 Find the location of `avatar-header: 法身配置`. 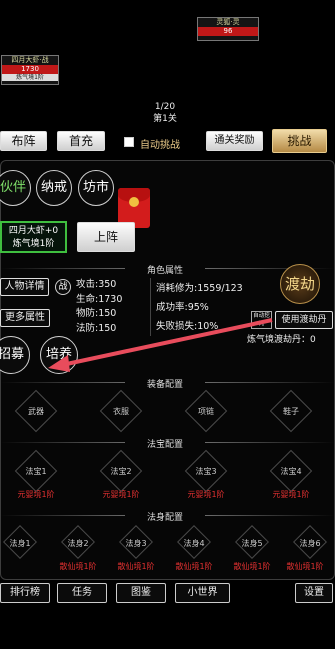

avatar-header: 法身配置 is located at coordinates (165, 516).